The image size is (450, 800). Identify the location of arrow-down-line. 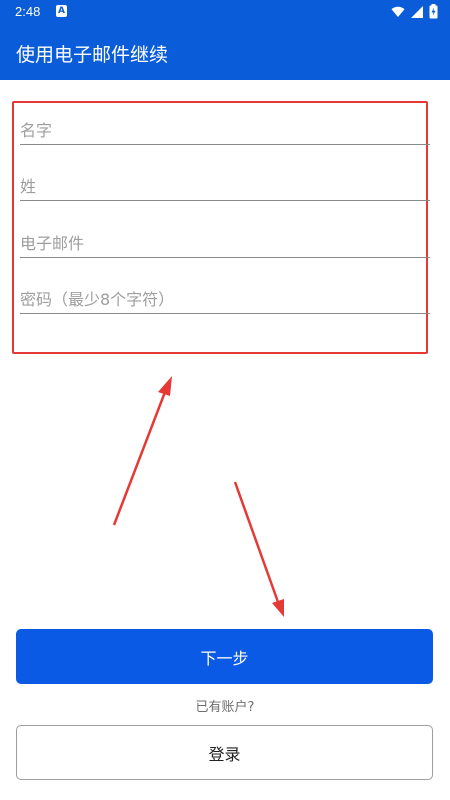
(256, 542).